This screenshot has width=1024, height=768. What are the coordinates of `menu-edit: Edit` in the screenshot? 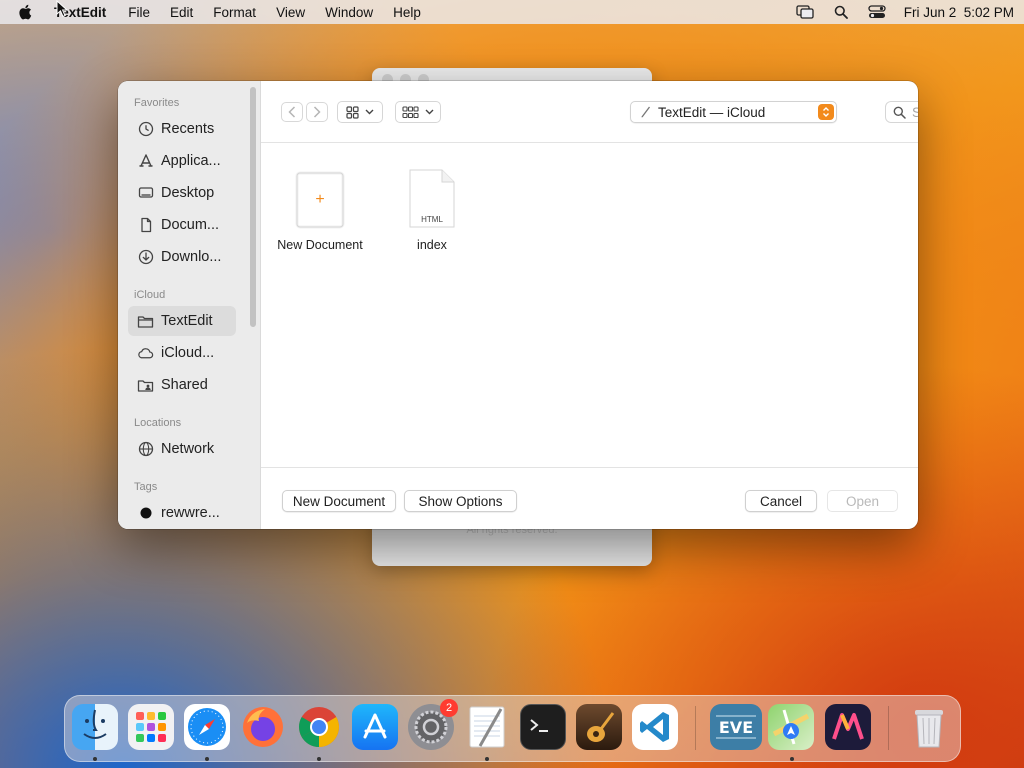 It's located at (181, 12).